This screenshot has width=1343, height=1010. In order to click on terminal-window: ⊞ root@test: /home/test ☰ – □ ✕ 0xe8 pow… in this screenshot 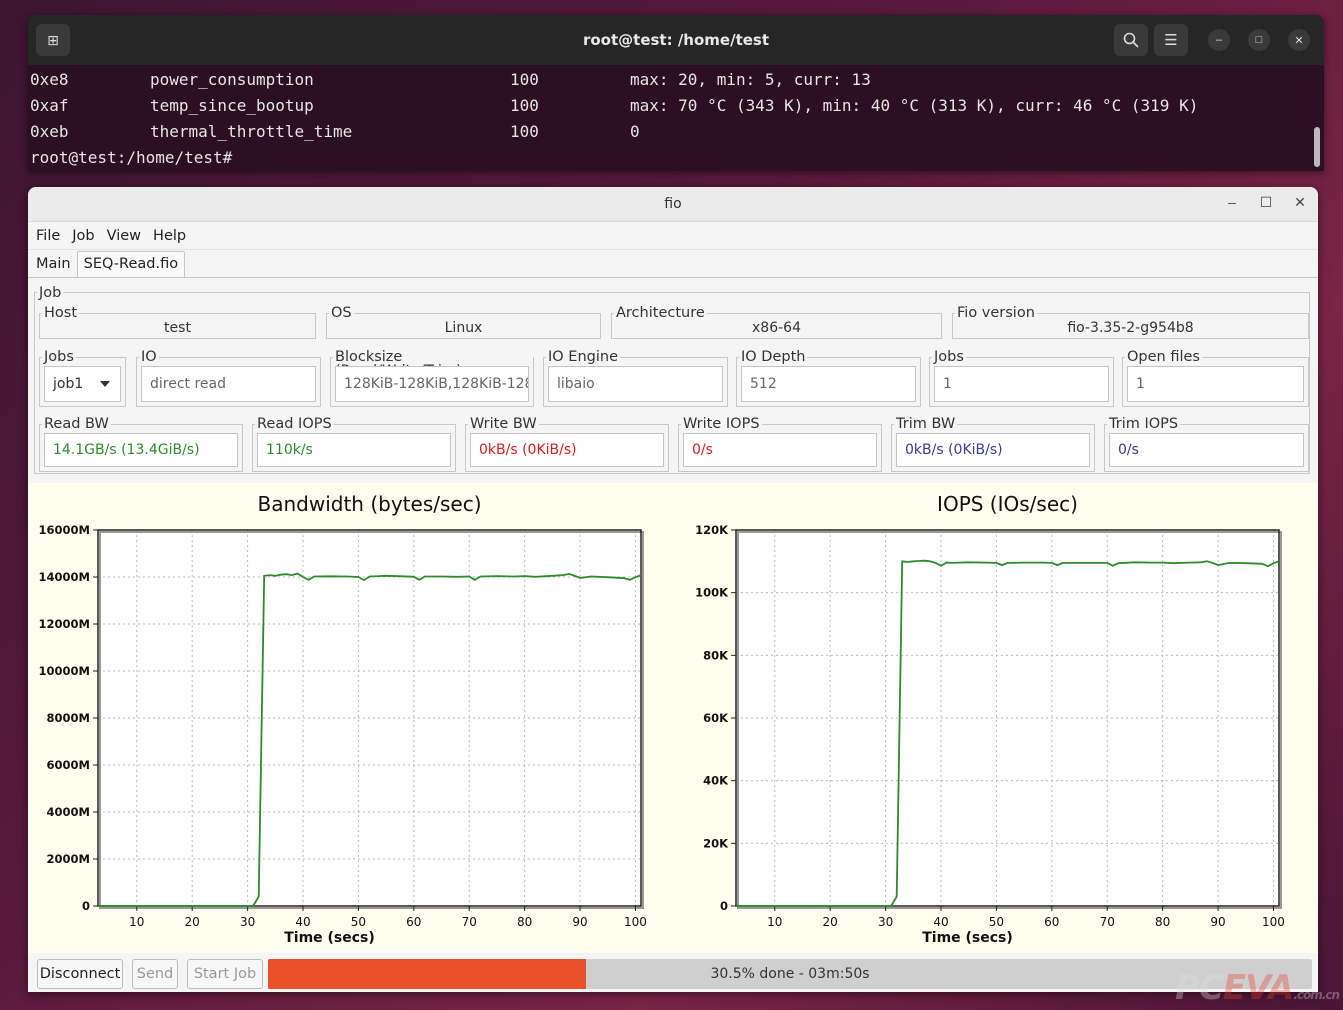, I will do `click(676, 93)`.